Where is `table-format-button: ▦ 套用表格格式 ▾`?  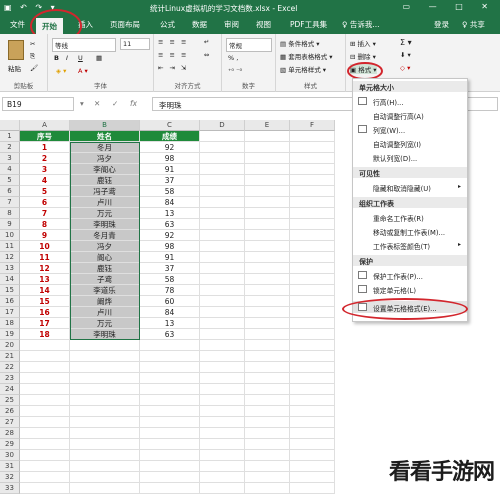 table-format-button: ▦ 套用表格格式 ▾ is located at coordinates (306, 56).